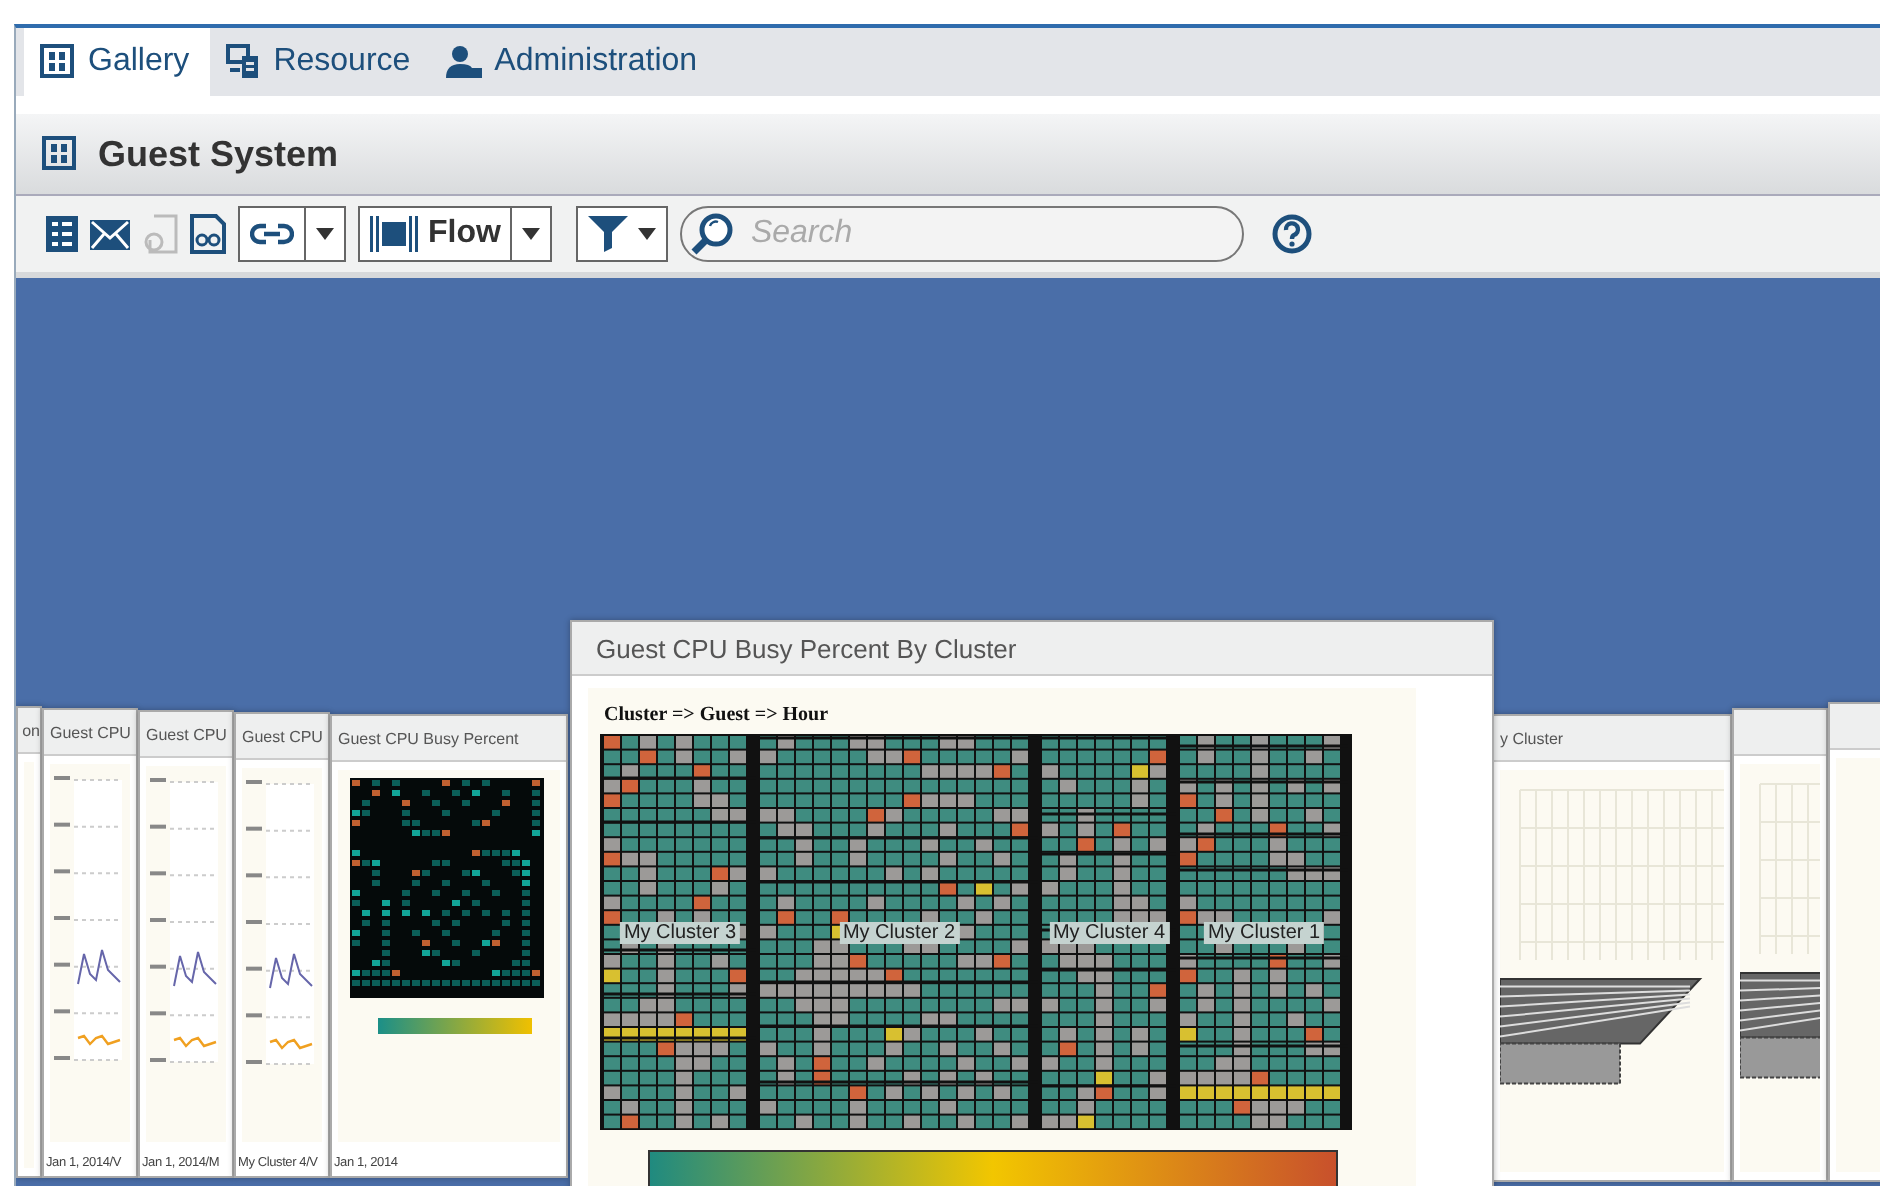 The image size is (1880, 1186). What do you see at coordinates (1612, 948) in the screenshot?
I see `chart-card: y Cluster` at bounding box center [1612, 948].